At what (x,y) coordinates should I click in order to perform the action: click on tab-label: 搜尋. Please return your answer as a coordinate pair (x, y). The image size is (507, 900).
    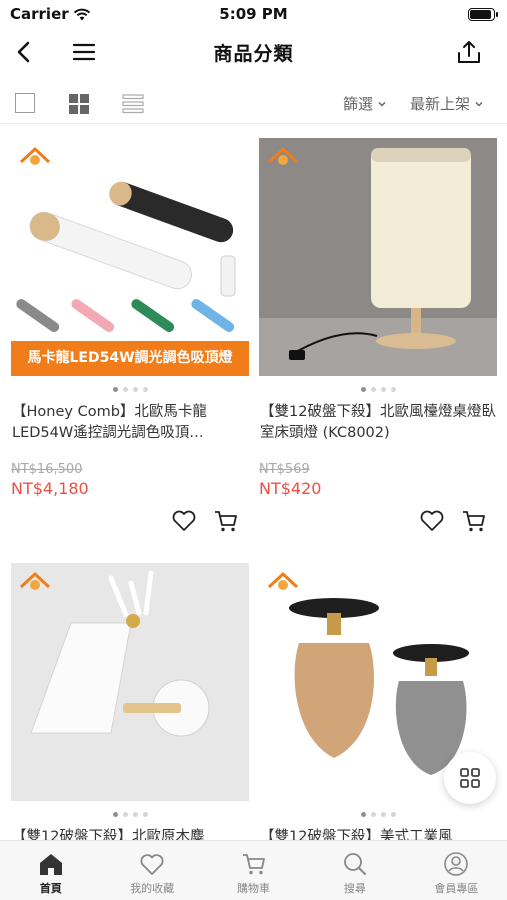
    Looking at the image, I should click on (354, 888).